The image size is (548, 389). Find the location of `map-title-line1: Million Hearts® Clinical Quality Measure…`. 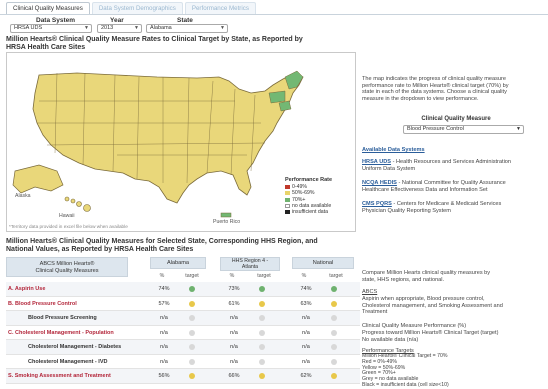

map-title-line1: Million Hearts® Clinical Quality Measure… is located at coordinates (154, 39).